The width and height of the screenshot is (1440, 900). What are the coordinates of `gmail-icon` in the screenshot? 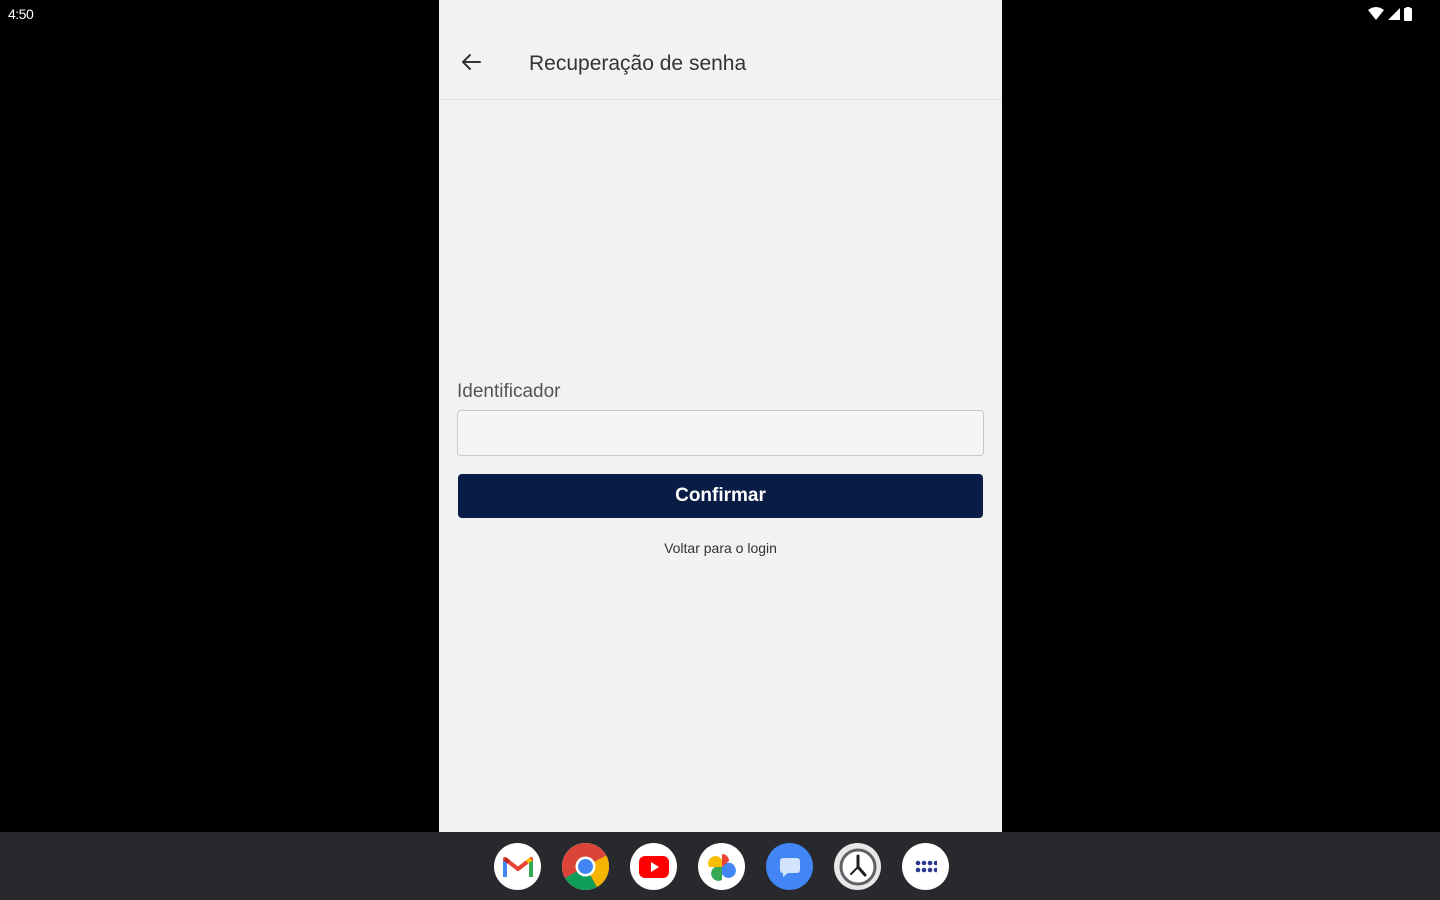 It's located at (517, 866).